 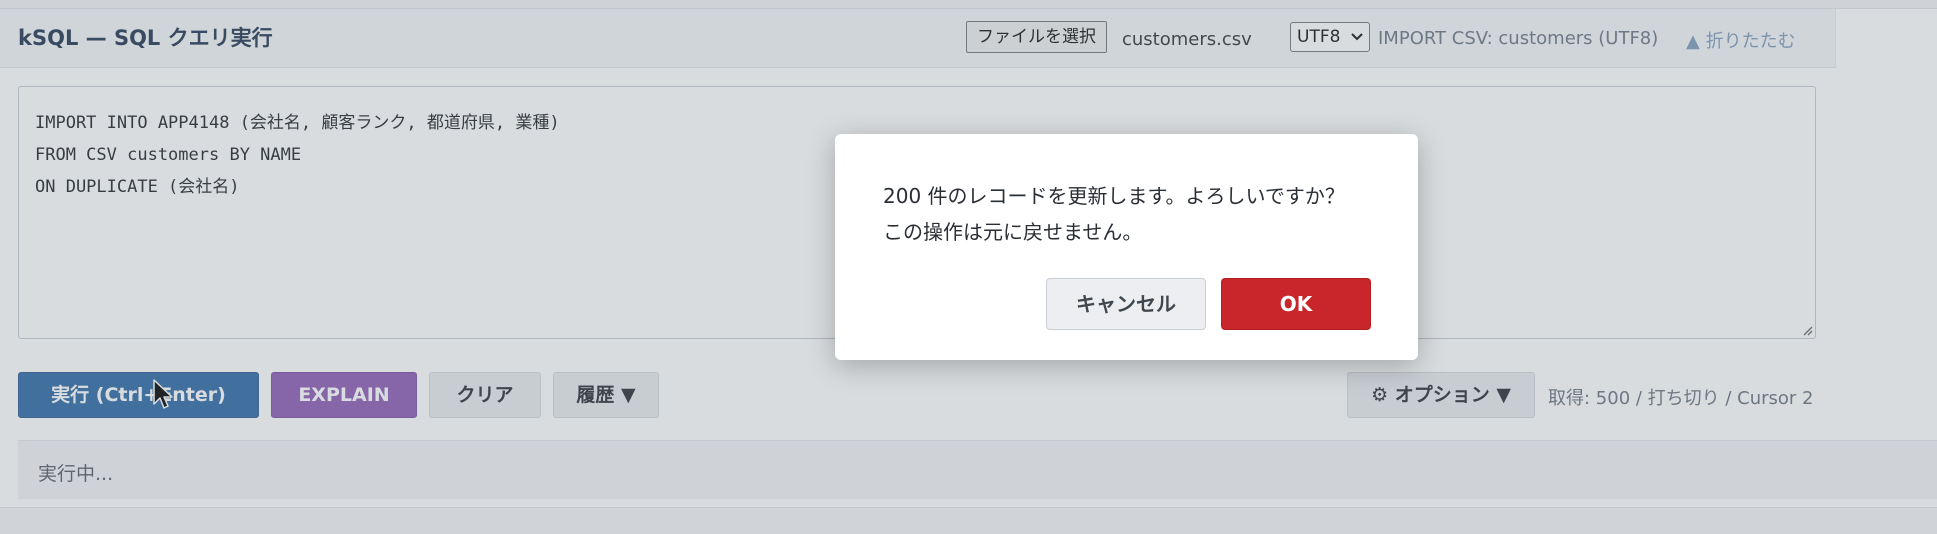 What do you see at coordinates (1013, 232) in the screenshot?
I see `dialog-message-line-2: この操作は元に戻せません。` at bounding box center [1013, 232].